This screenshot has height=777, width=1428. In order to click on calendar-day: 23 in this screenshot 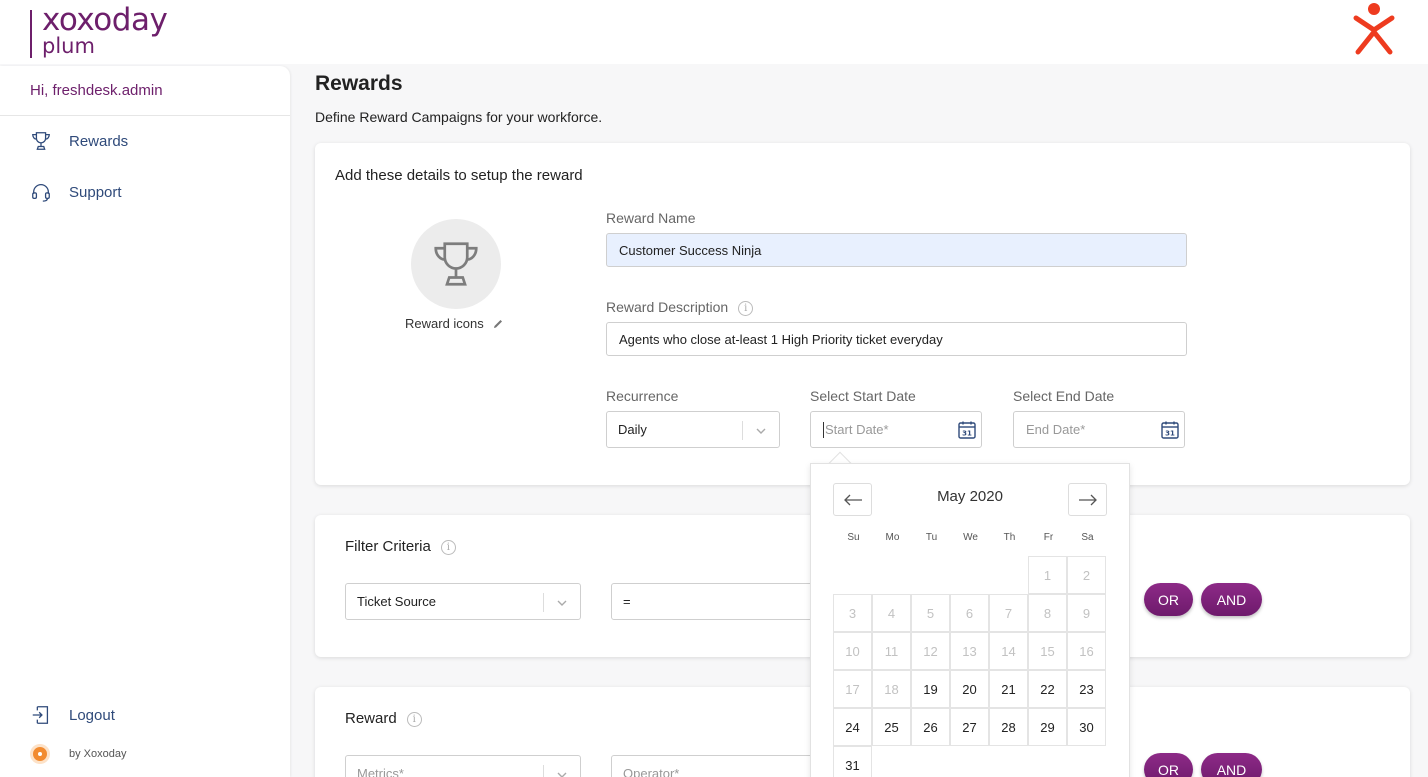, I will do `click(1086, 689)`.